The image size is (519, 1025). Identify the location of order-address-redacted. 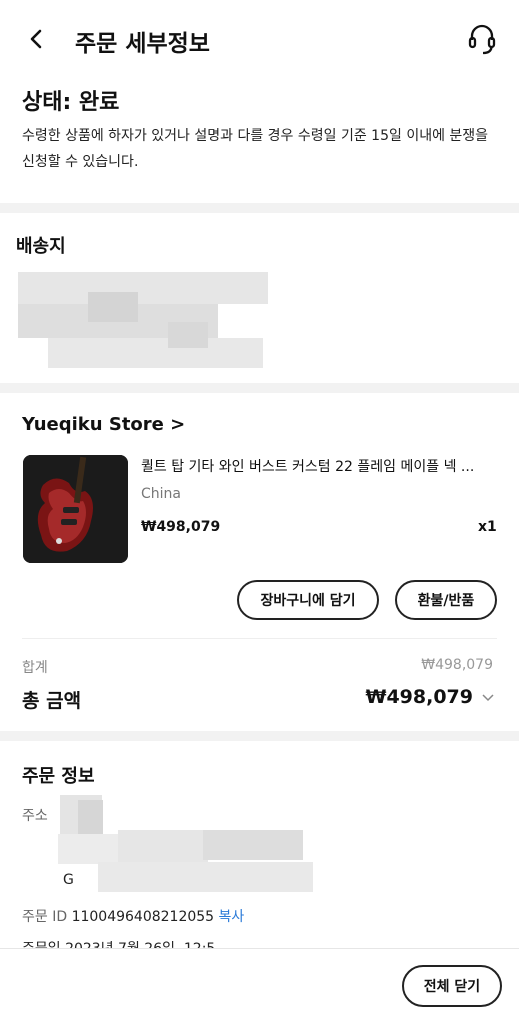
(188, 845).